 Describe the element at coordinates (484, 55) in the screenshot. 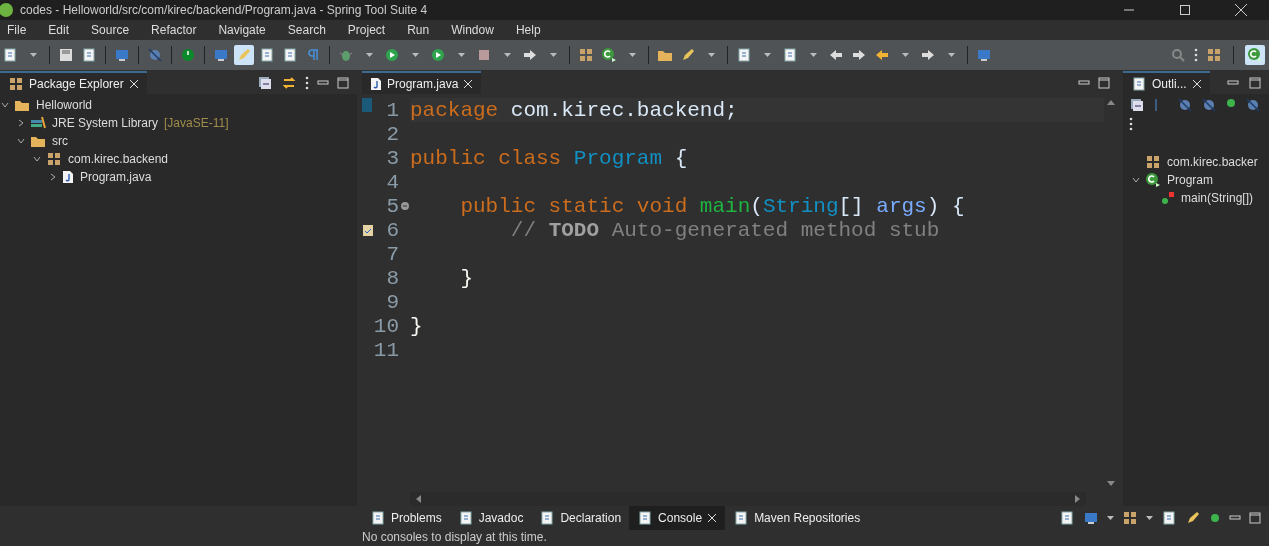

I see `stop-icon` at that location.